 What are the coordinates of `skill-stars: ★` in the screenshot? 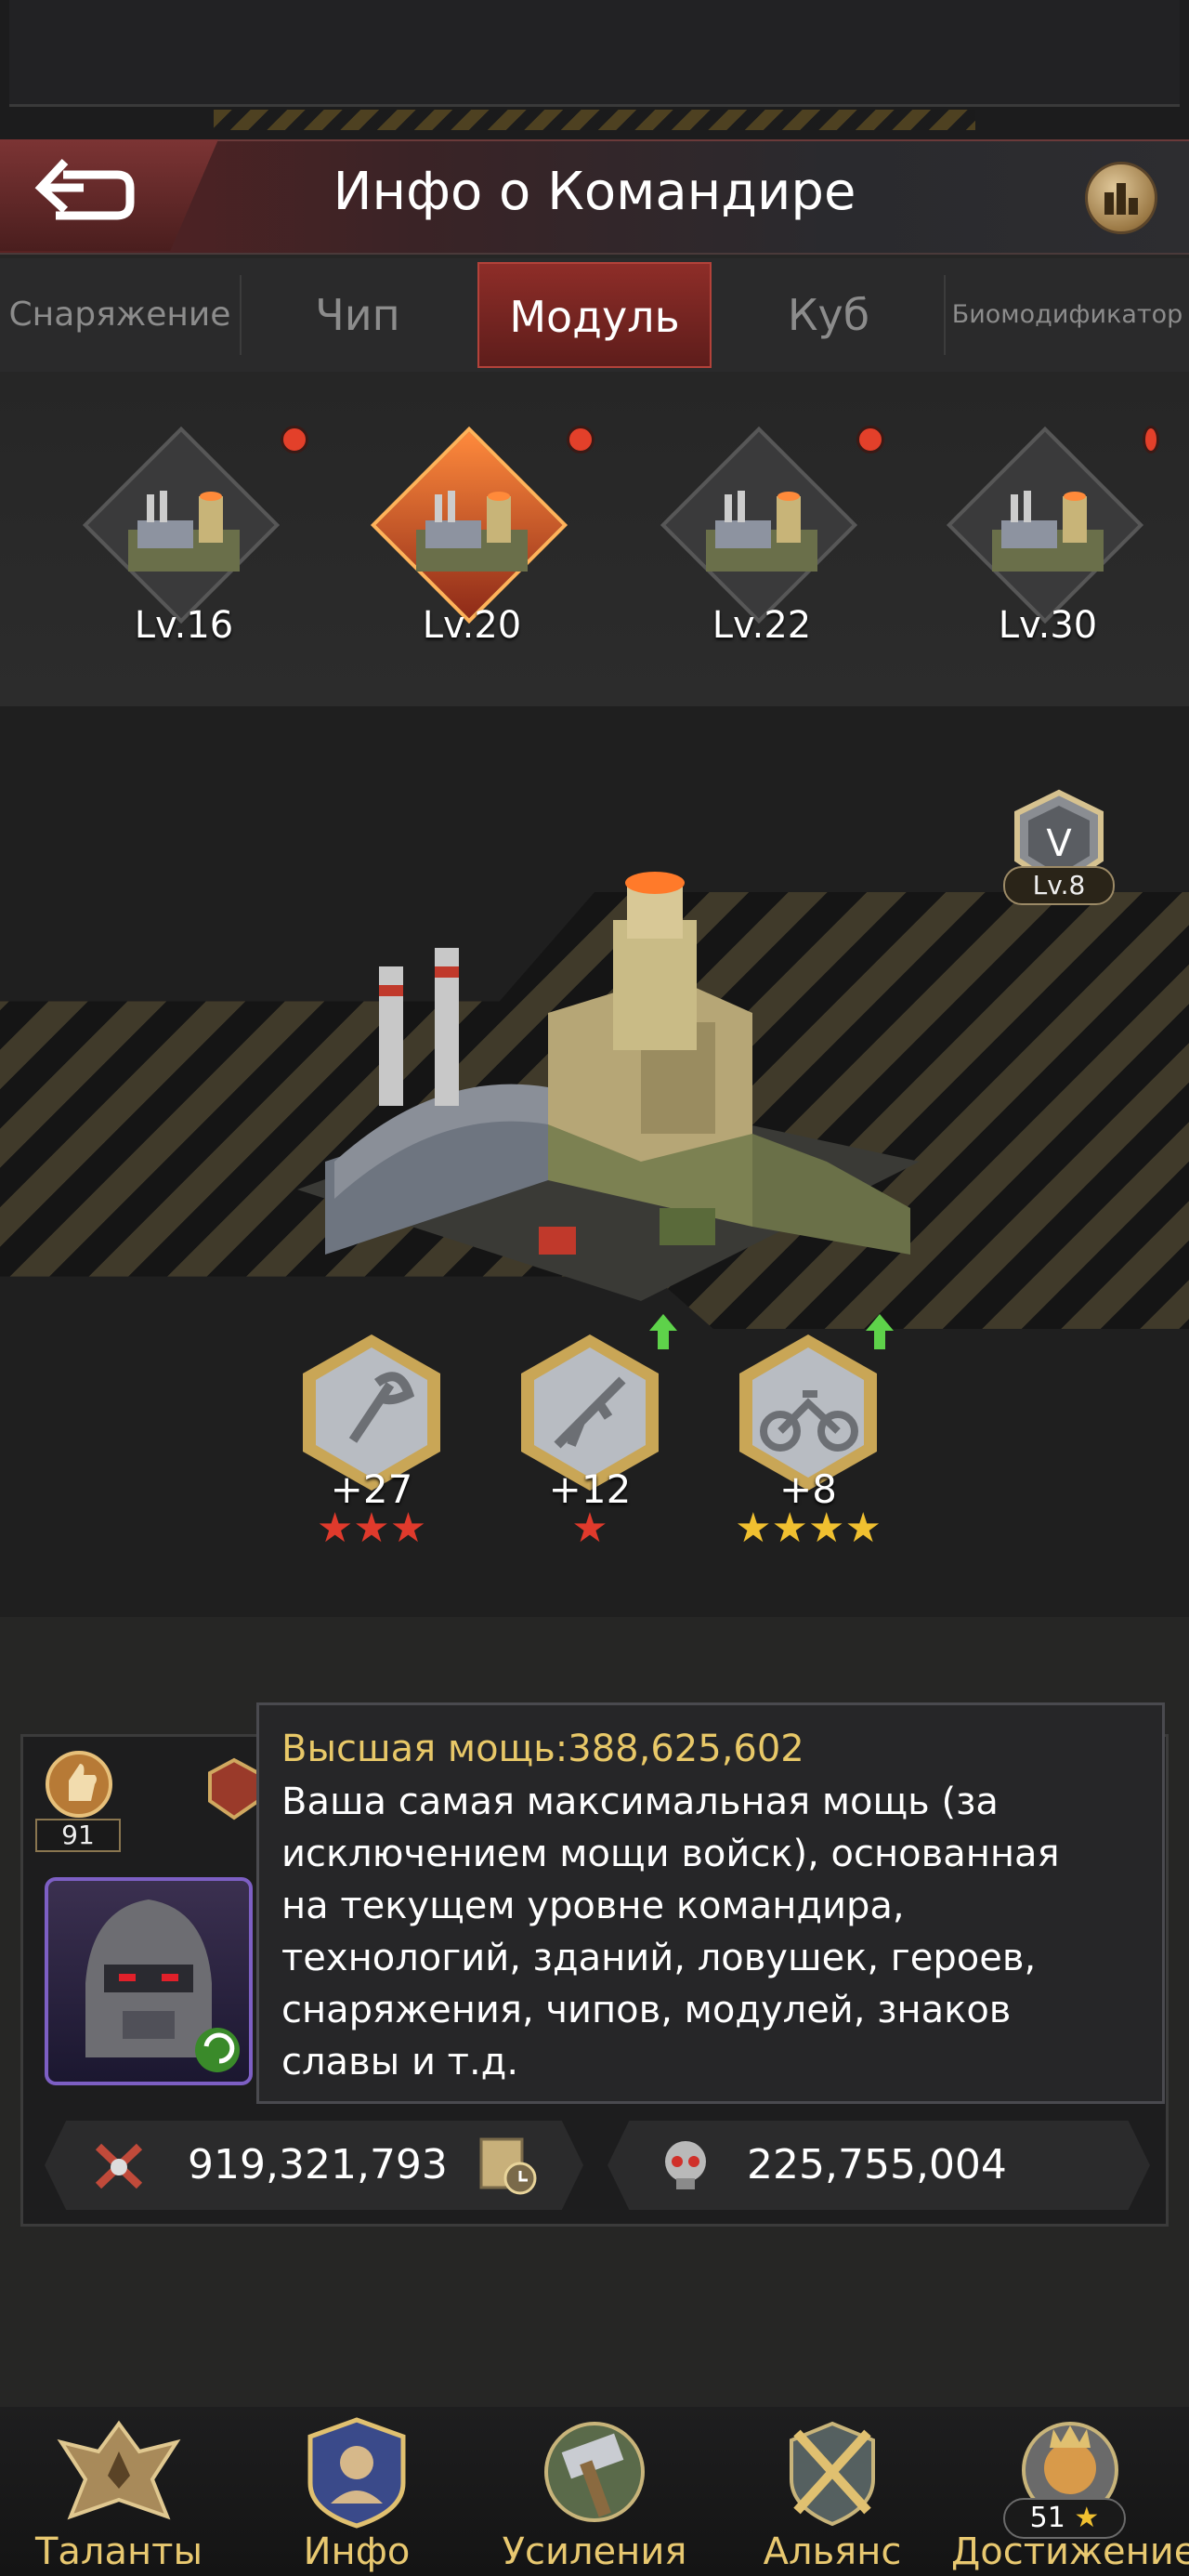 It's located at (589, 1528).